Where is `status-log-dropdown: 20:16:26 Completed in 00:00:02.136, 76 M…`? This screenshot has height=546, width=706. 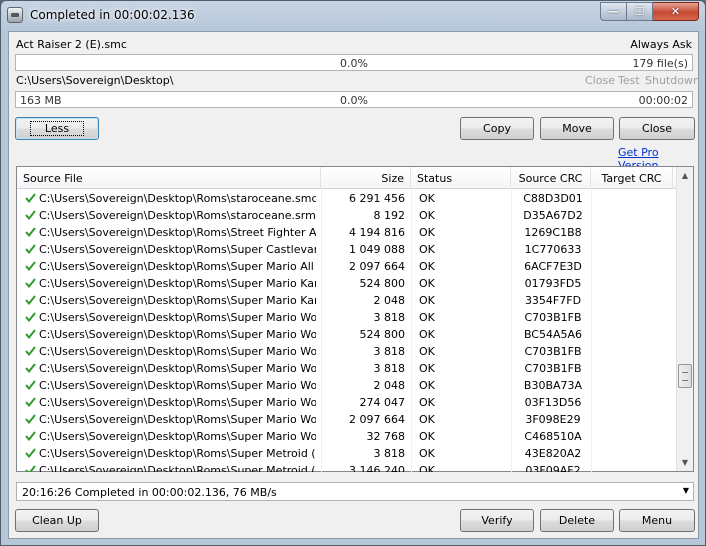 status-log-dropdown: 20:16:26 Completed in 00:00:02.136, 76 M… is located at coordinates (355, 491).